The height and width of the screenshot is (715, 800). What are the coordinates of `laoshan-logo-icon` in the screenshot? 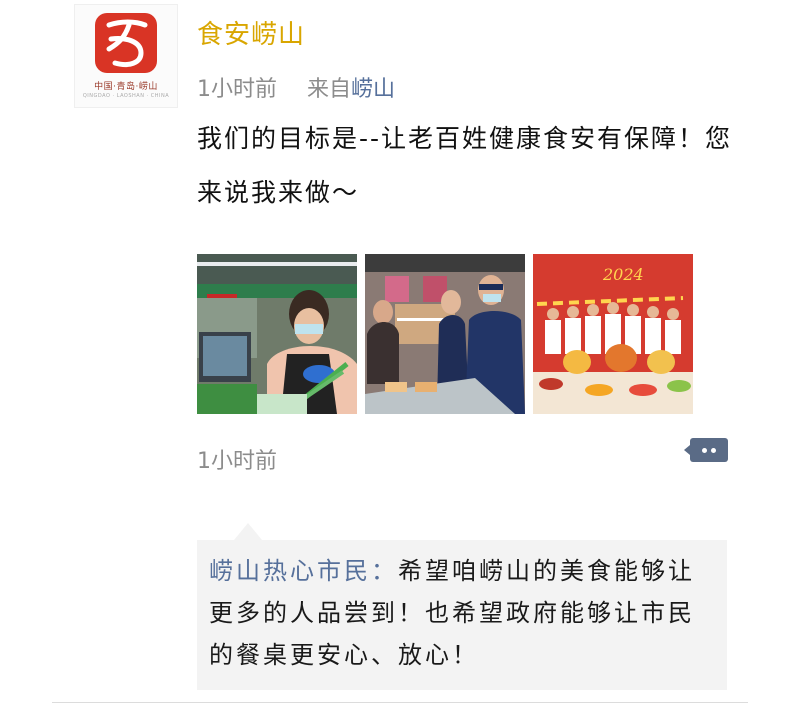 It's located at (126, 43).